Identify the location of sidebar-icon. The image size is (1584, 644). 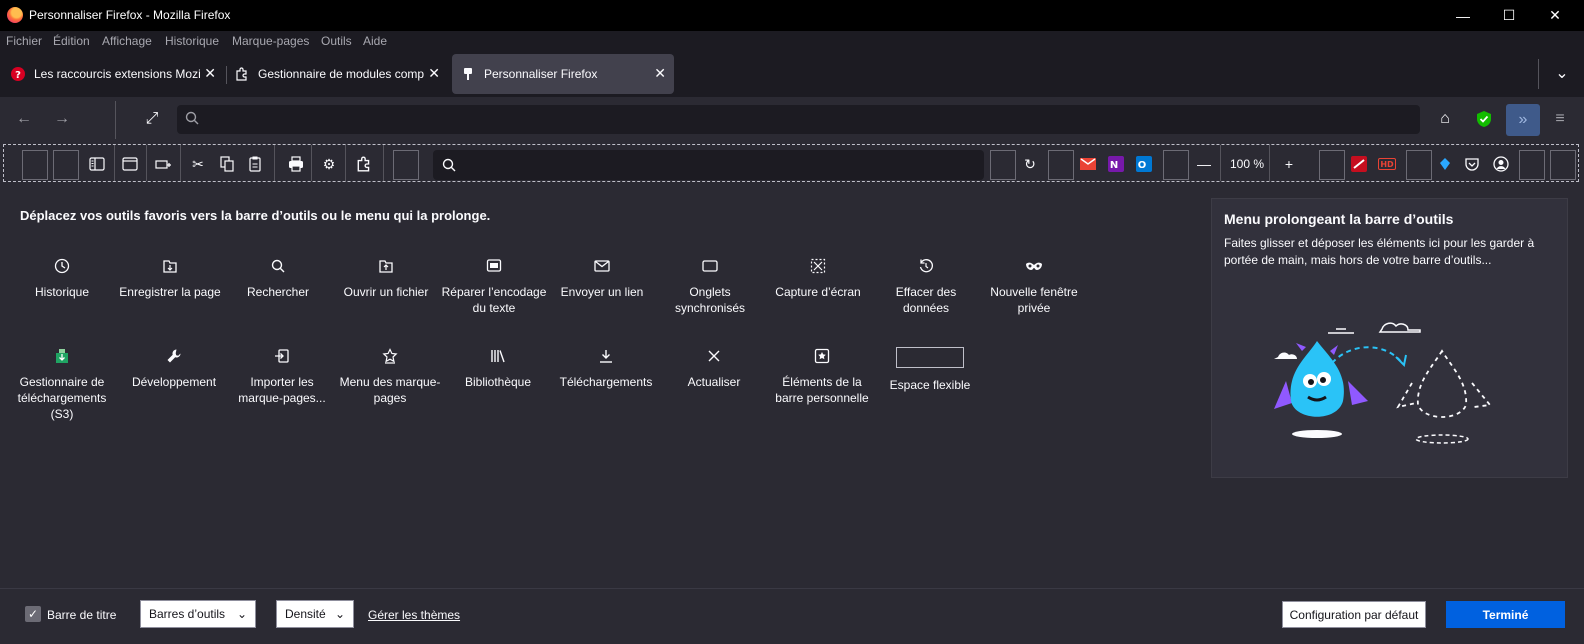
(97, 164).